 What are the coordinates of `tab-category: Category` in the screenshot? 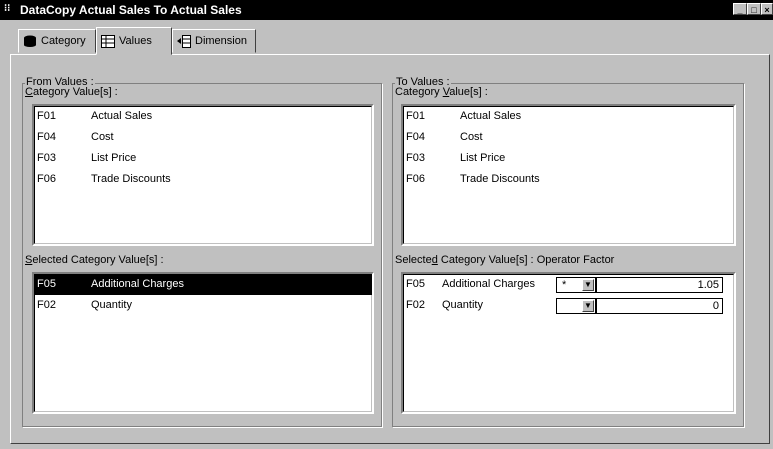 It's located at (57, 41).